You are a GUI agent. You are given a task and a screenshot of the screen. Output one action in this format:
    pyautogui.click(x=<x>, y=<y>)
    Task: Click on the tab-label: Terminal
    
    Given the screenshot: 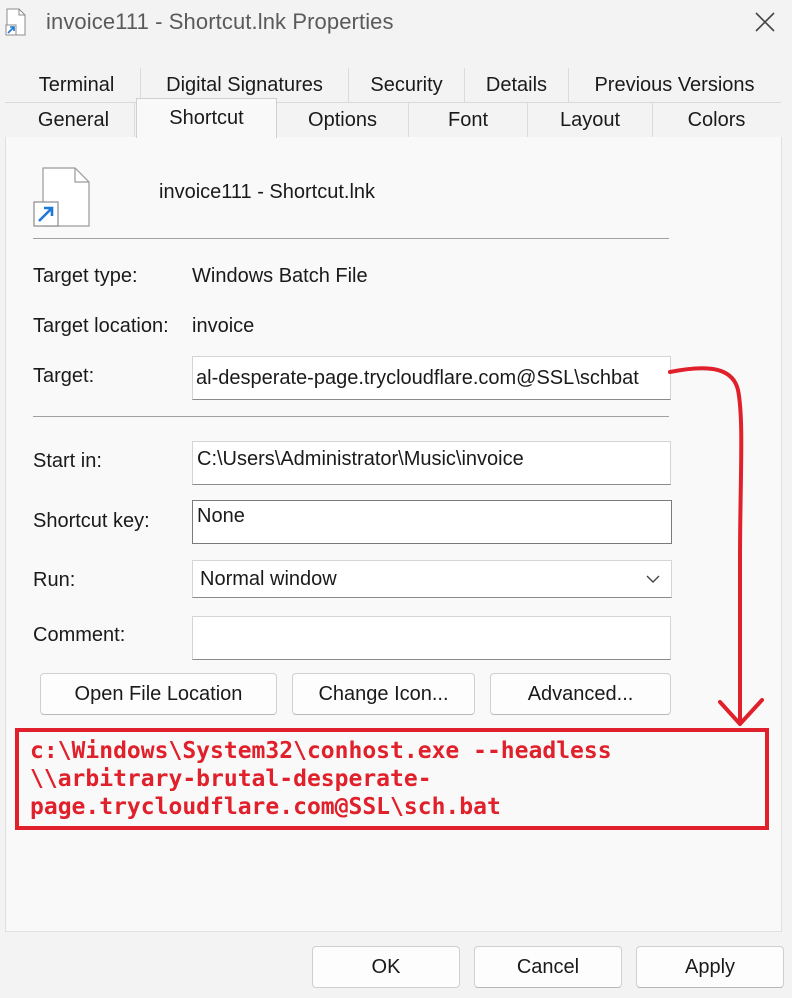 What is the action you would take?
    pyautogui.click(x=76, y=85)
    